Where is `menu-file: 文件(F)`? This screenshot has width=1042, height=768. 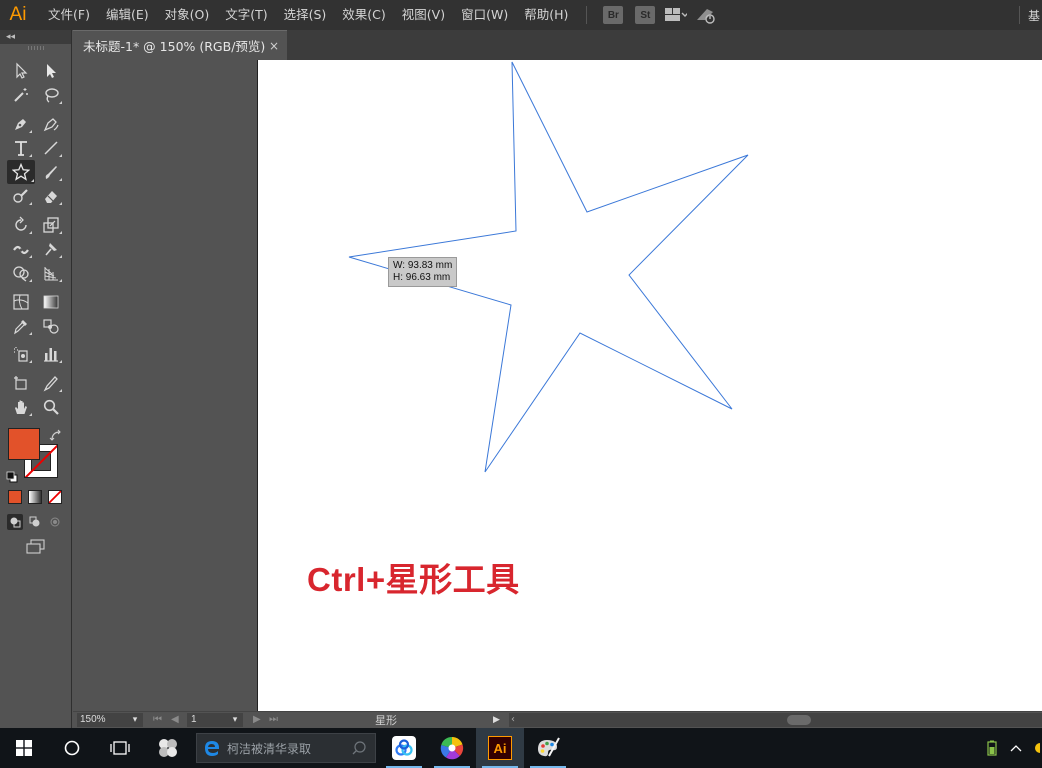 menu-file: 文件(F) is located at coordinates (69, 15).